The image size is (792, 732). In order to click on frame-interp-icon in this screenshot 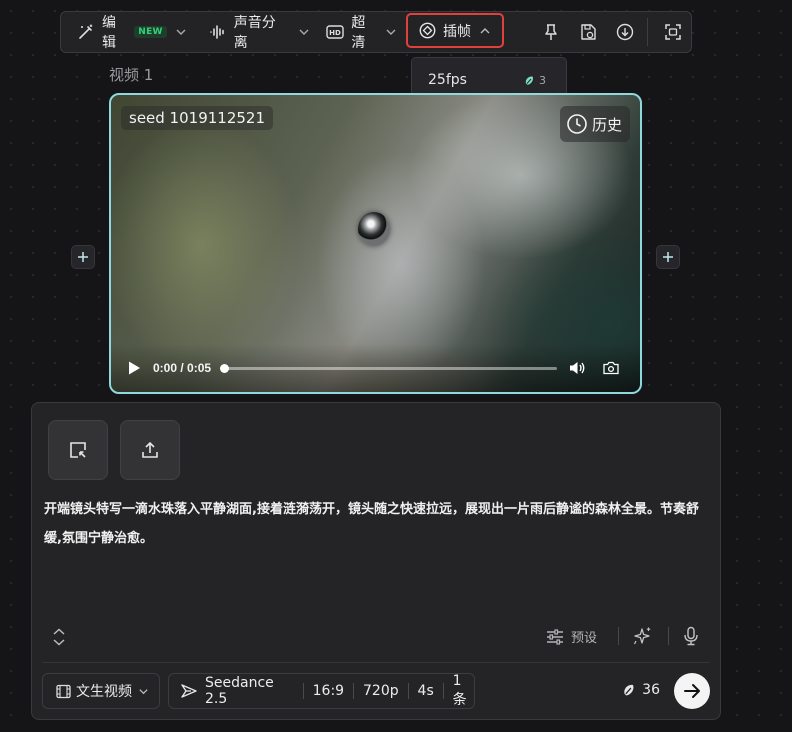, I will do `click(427, 30)`.